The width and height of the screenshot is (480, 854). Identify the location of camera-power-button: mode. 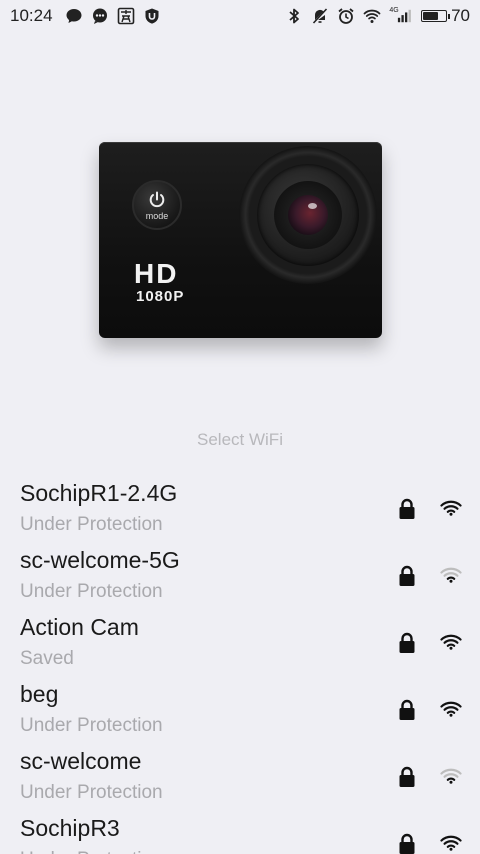
(157, 205).